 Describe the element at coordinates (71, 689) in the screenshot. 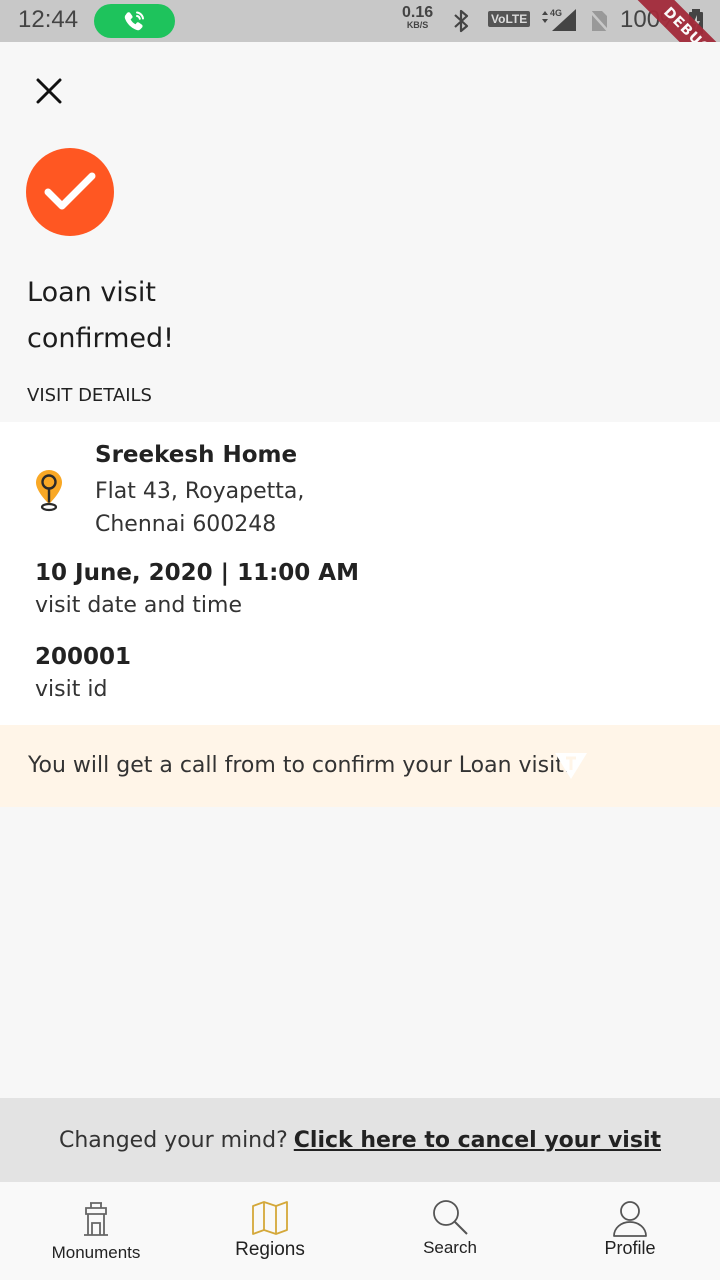

I see `visit-id-label: visit id` at that location.